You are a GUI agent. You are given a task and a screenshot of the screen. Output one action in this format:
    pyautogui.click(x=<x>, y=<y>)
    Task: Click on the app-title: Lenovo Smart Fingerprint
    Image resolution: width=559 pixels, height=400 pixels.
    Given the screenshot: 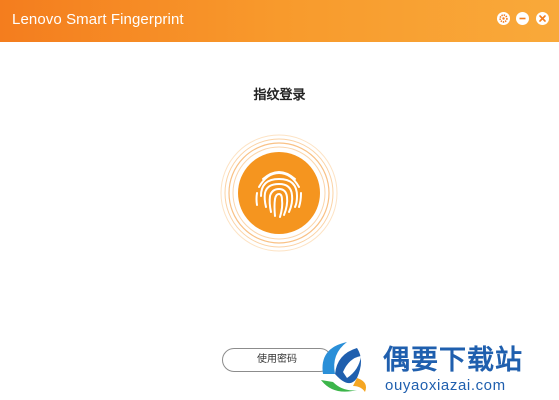 What is the action you would take?
    pyautogui.click(x=98, y=19)
    